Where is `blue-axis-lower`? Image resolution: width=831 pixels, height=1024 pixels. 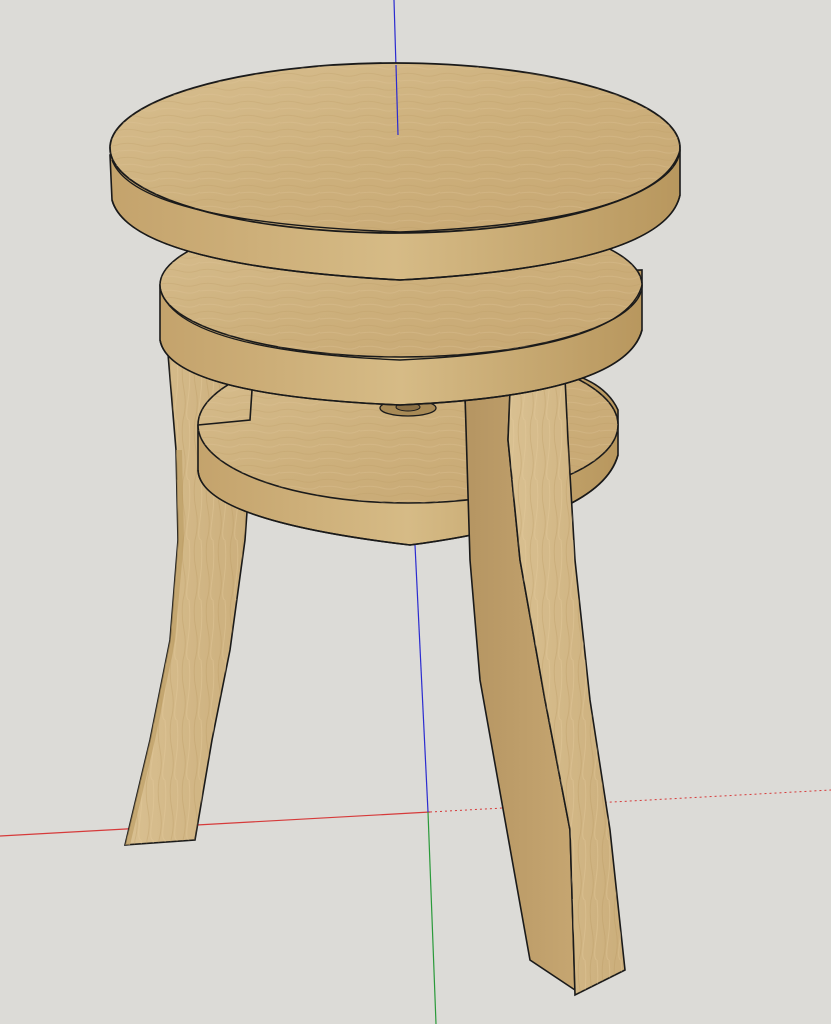
blue-axis-lower is located at coordinates (421, 678).